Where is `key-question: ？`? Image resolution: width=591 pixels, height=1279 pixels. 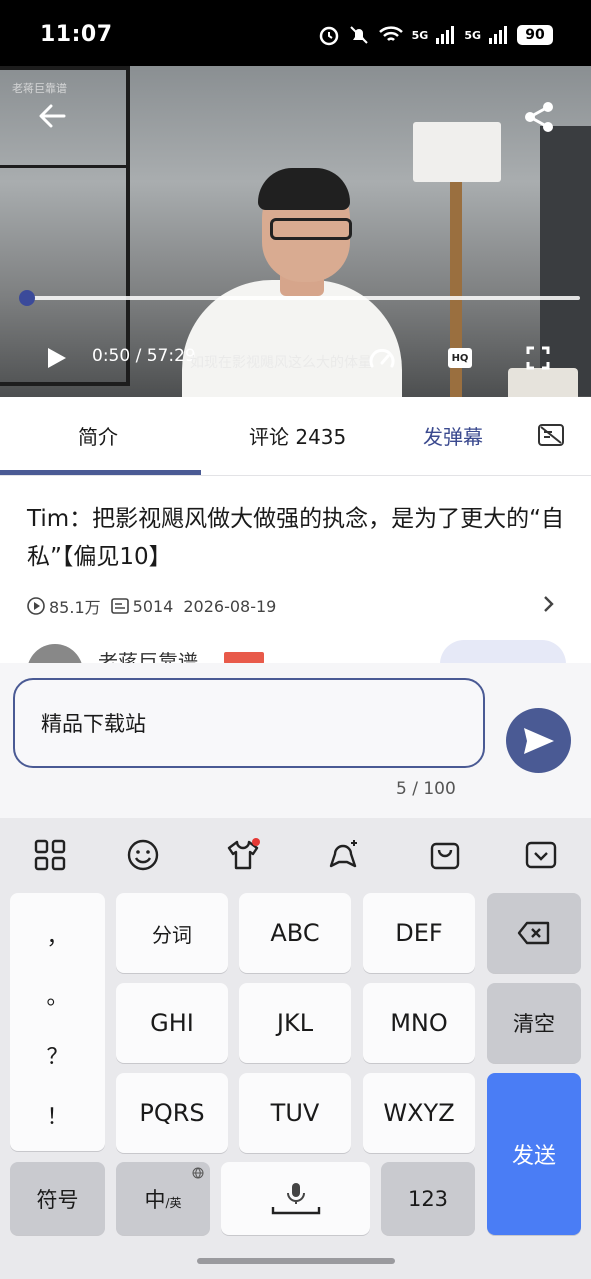
key-question: ？ is located at coordinates (57, 1055).